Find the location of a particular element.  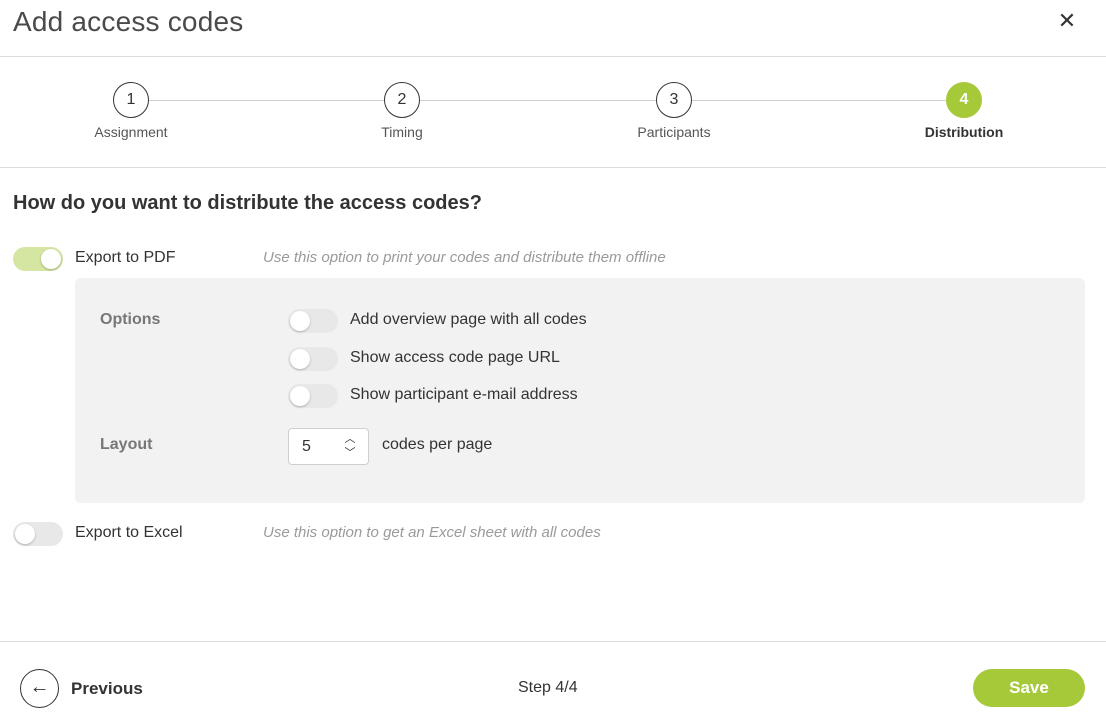

dialog-header: Add access codes ✕ is located at coordinates (553, 28).